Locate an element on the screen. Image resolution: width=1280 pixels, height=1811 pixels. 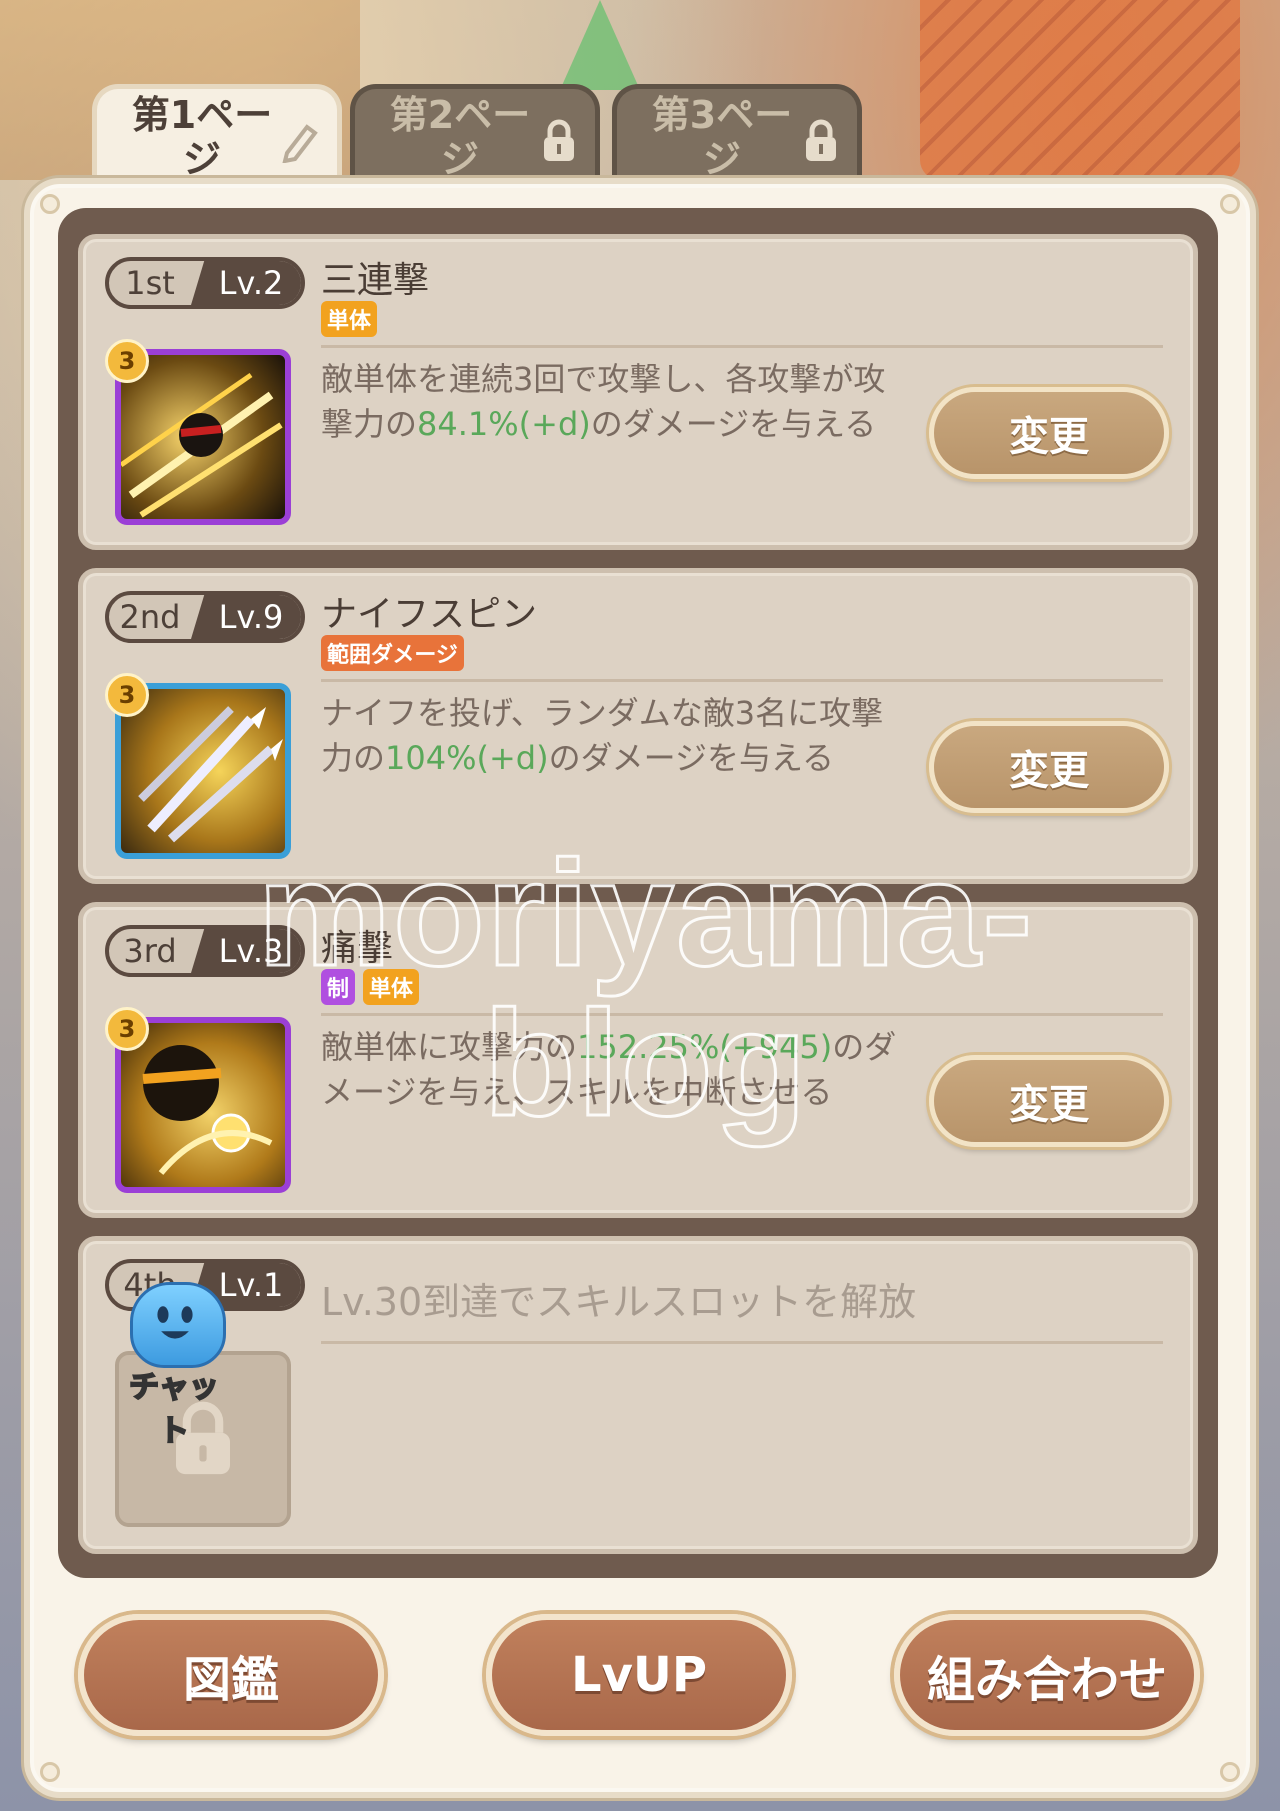
skill-name: ナイフスピン is located at coordinates (429, 614).